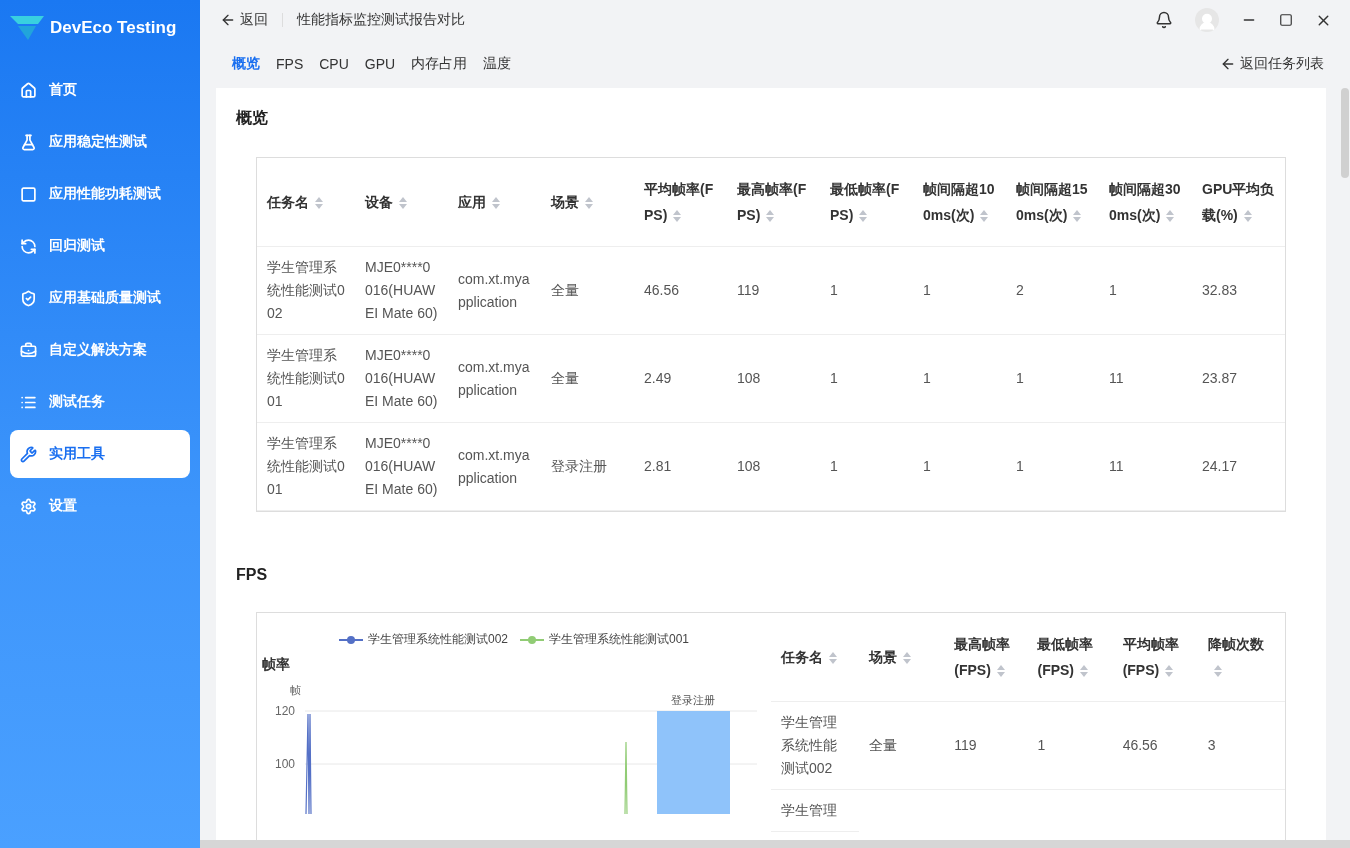 The height and width of the screenshot is (848, 1350). Describe the element at coordinates (1238, 378) in the screenshot. I see `table-cell: 23.87` at that location.